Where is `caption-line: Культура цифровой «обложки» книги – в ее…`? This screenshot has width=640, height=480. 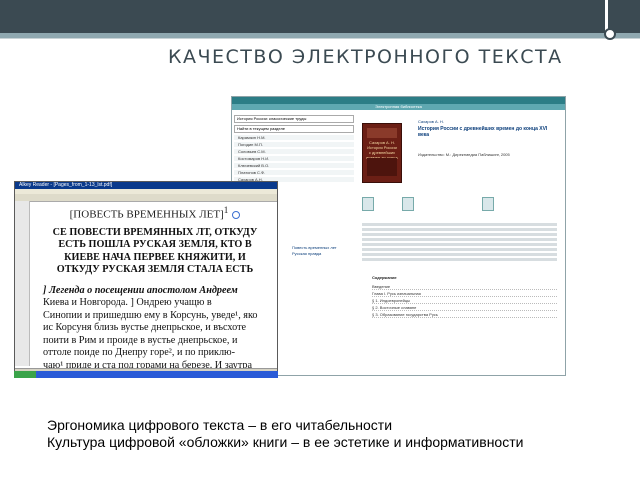 caption-line: Культура цифровой «обложки» книги – в ее… is located at coordinates (285, 442).